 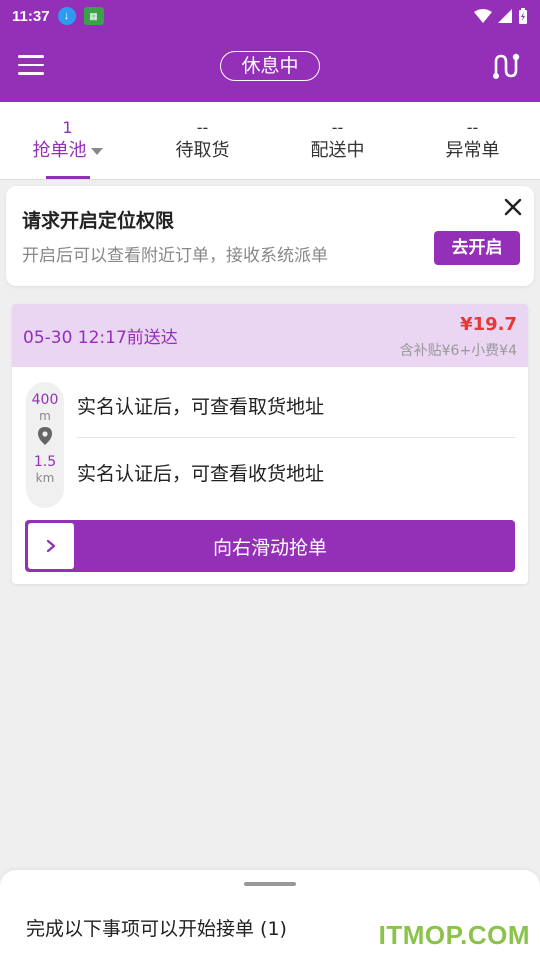 I want to click on tab-delivering: -- 配送中, so click(x=337, y=140).